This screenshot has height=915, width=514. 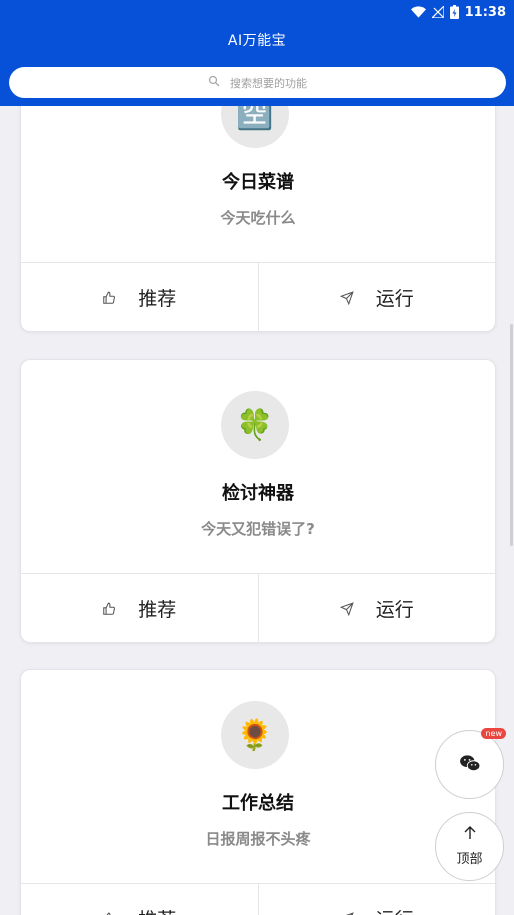 I want to click on feature-title: 今日菜谱, so click(x=258, y=182).